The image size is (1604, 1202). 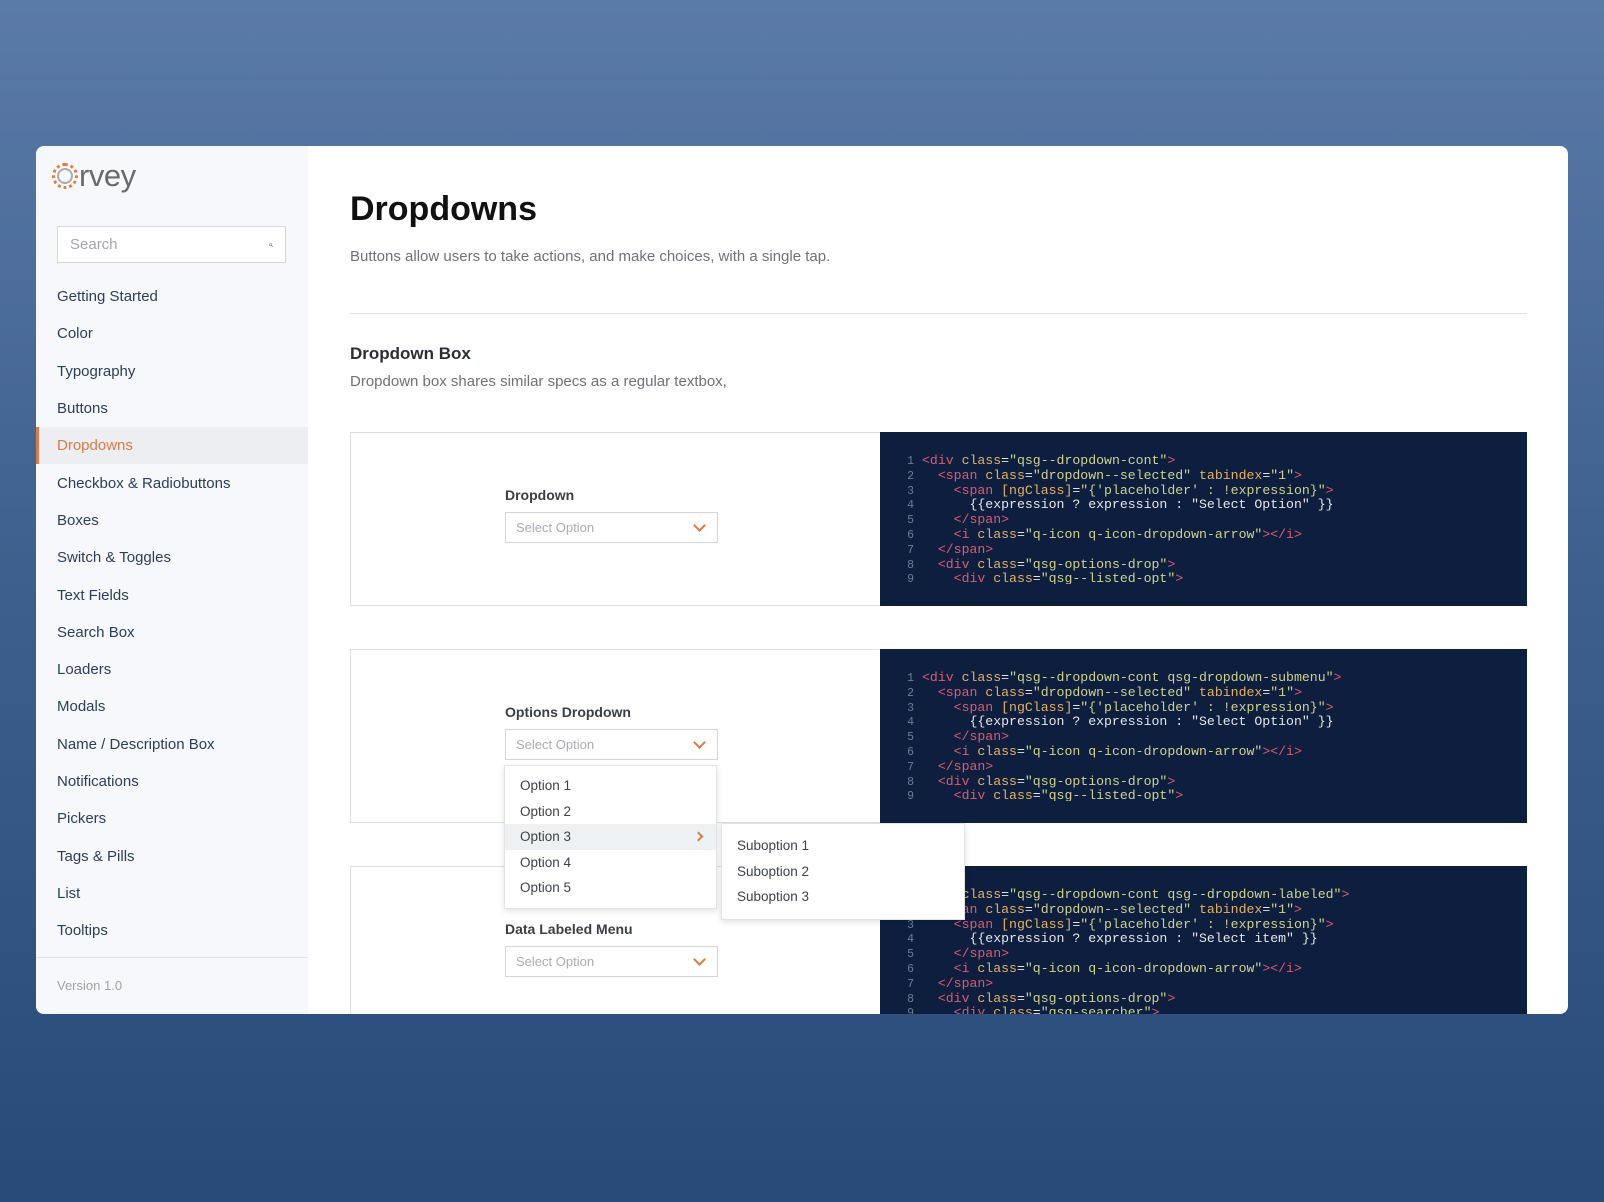 I want to click on sidebar-item-notifications: Notifications, so click(x=172, y=781).